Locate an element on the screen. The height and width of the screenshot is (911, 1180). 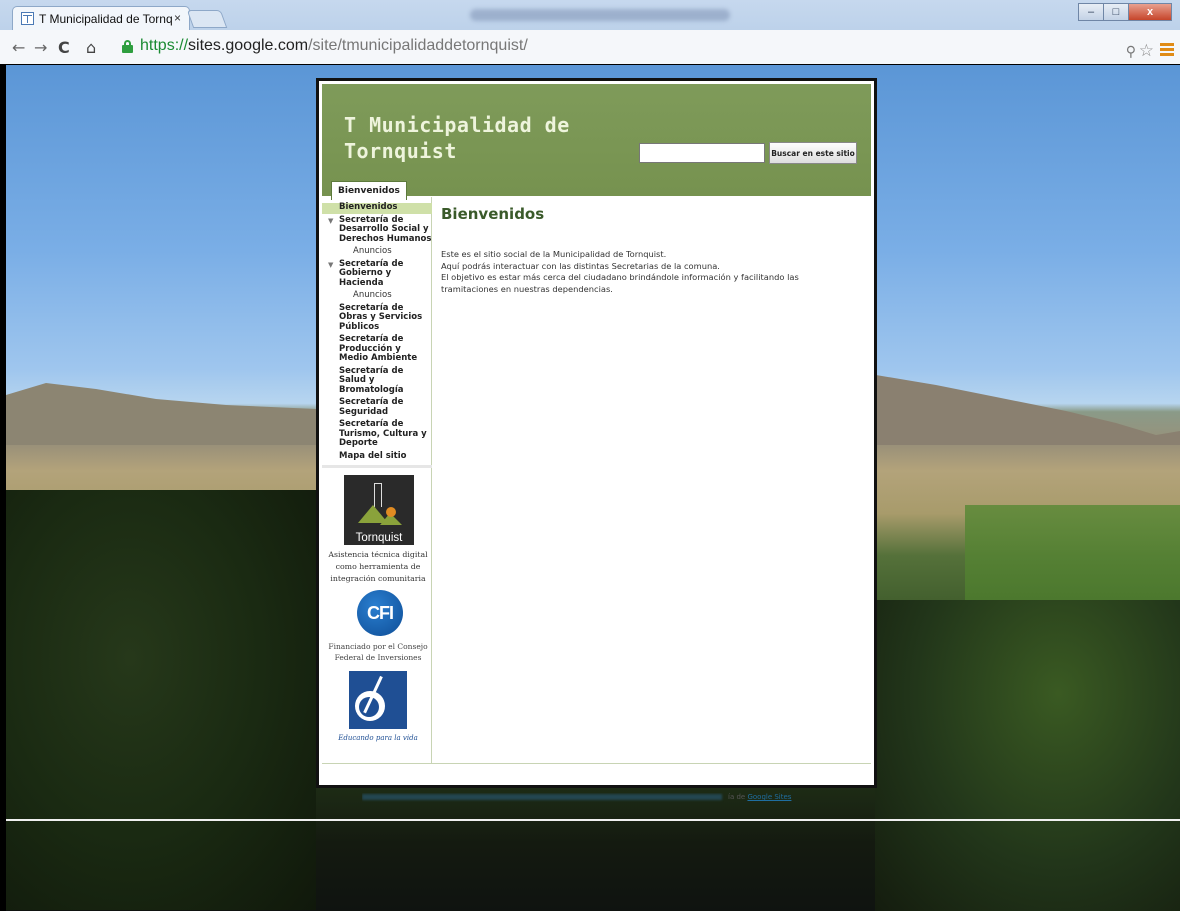
site-search-button: Buscar en este sitio is located at coordinates (813, 153).